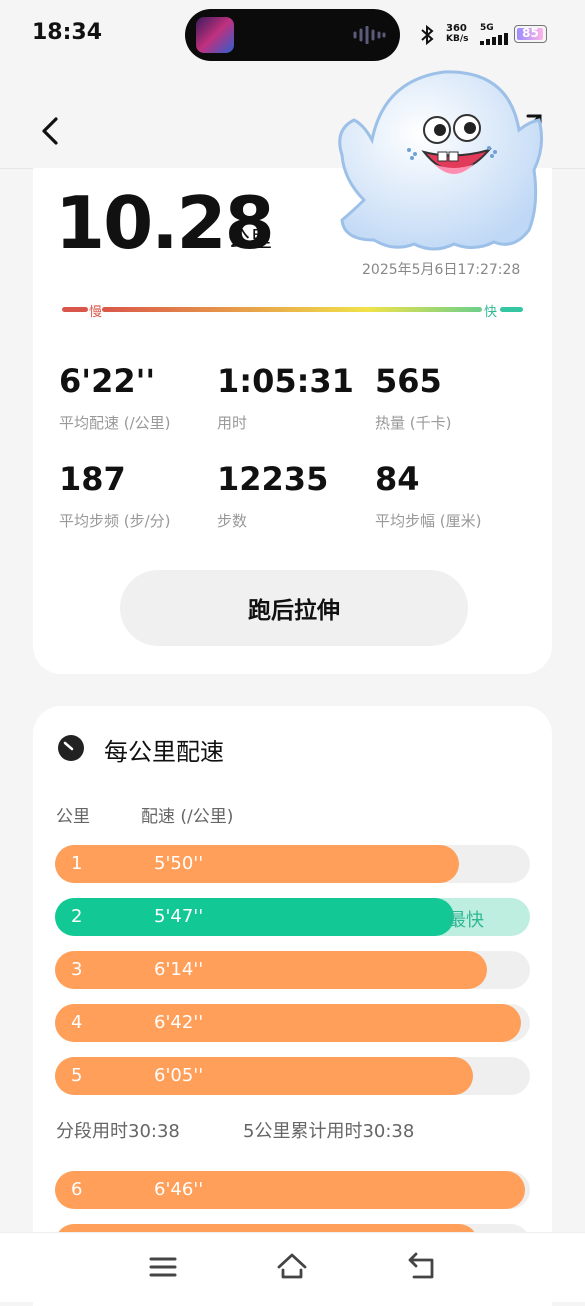 The width and height of the screenshot is (585, 1306). I want to click on row-km: 1, so click(77, 863).